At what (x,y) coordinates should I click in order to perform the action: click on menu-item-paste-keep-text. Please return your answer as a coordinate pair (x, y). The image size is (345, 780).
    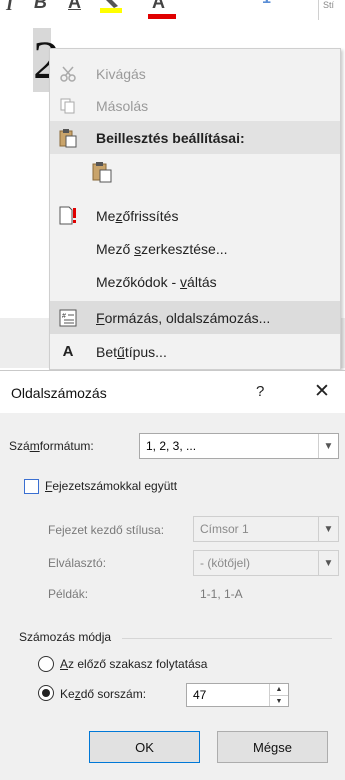
    Looking at the image, I should click on (195, 171).